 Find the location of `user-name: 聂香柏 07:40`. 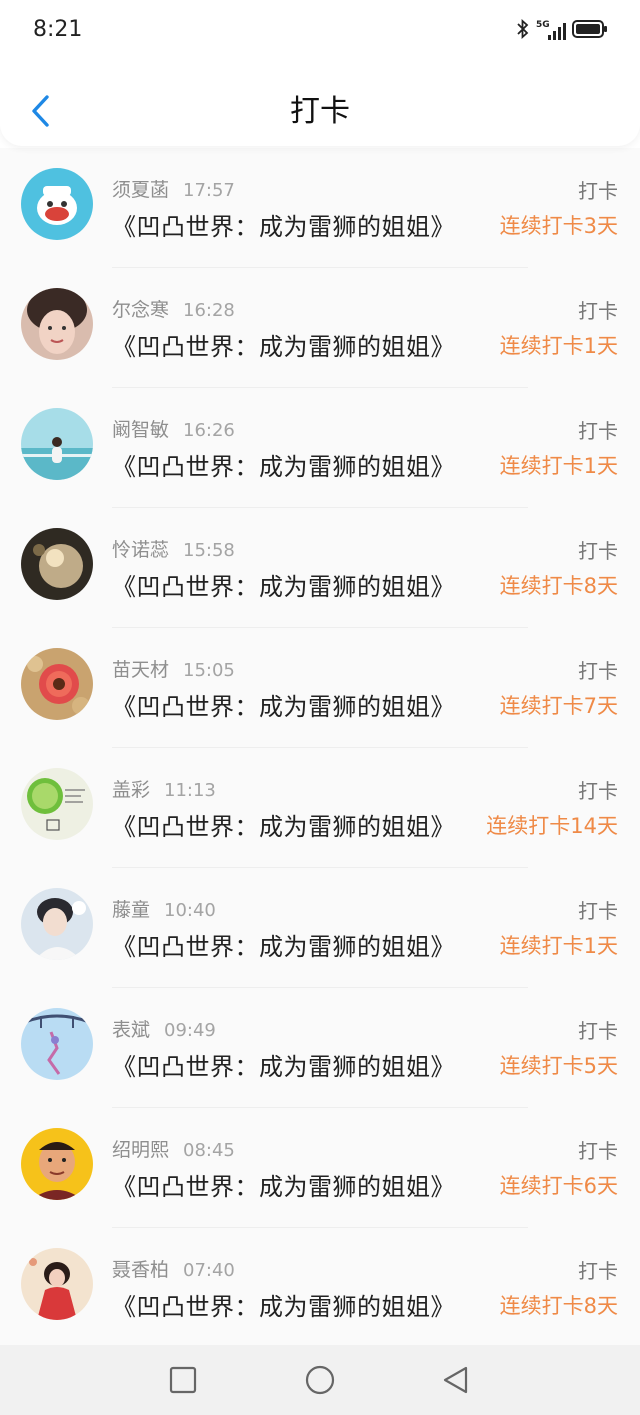

user-name: 聂香柏 07:40 is located at coordinates (173, 1270).